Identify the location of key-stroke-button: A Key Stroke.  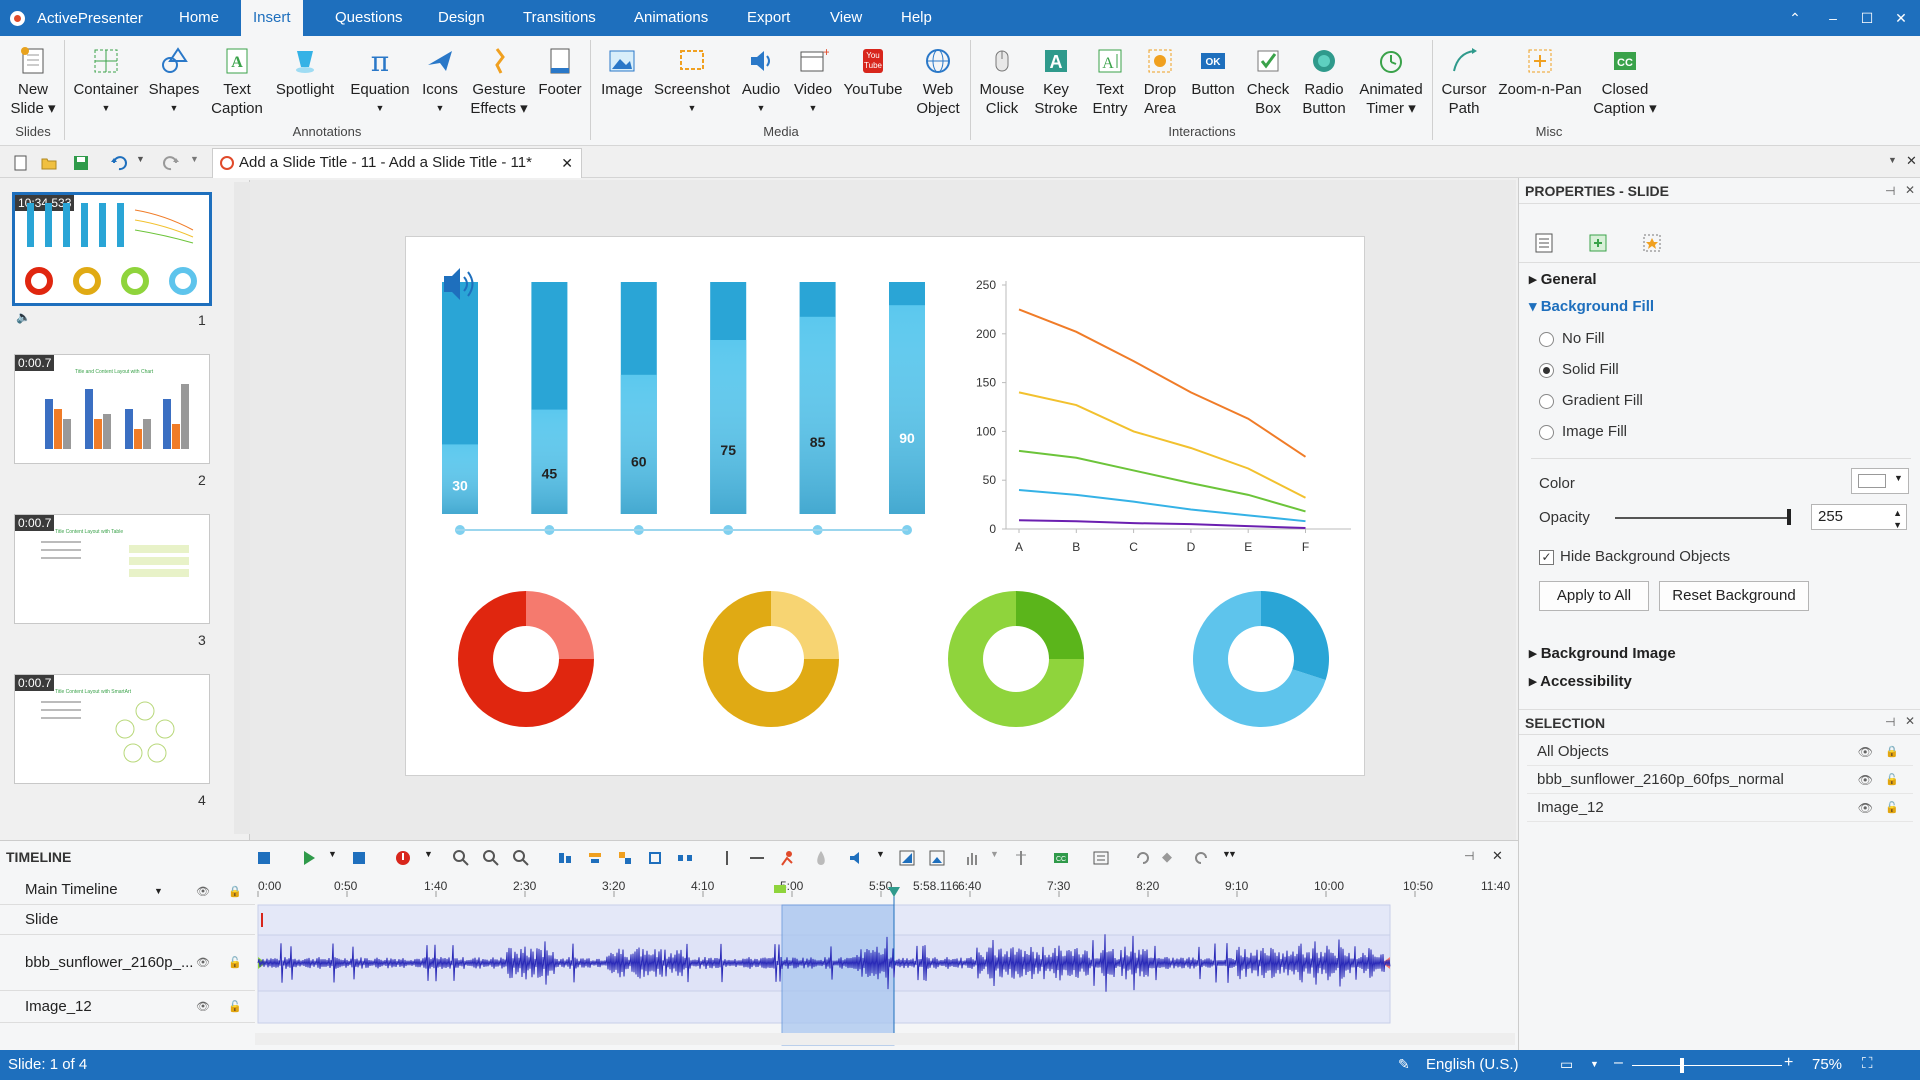
(1056, 80).